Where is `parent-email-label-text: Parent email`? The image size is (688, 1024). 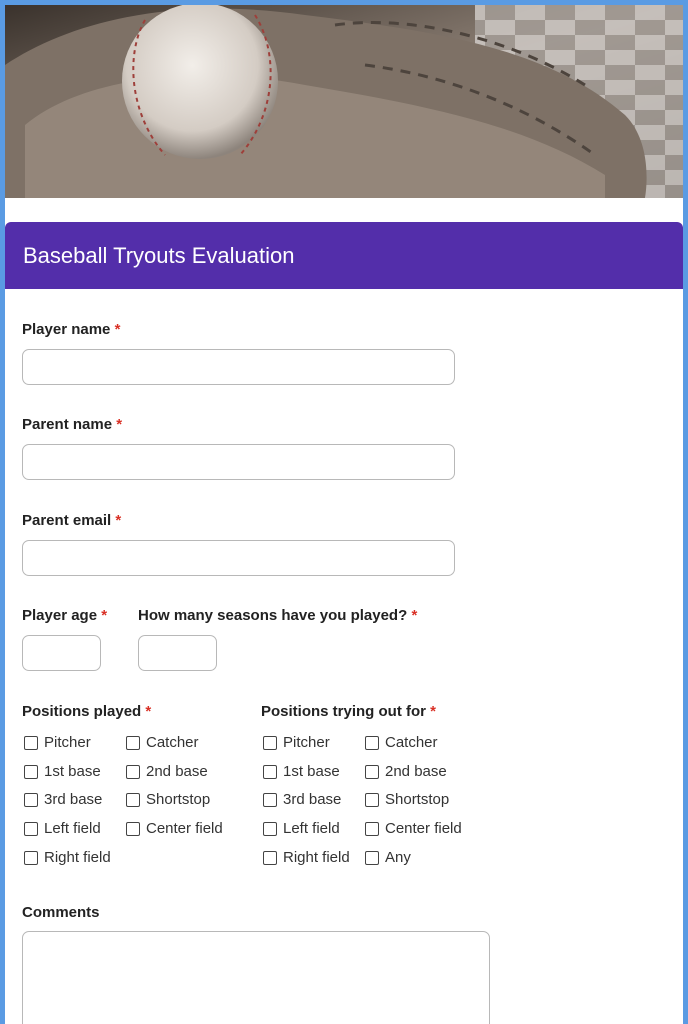
parent-email-label-text: Parent email is located at coordinates (67, 520).